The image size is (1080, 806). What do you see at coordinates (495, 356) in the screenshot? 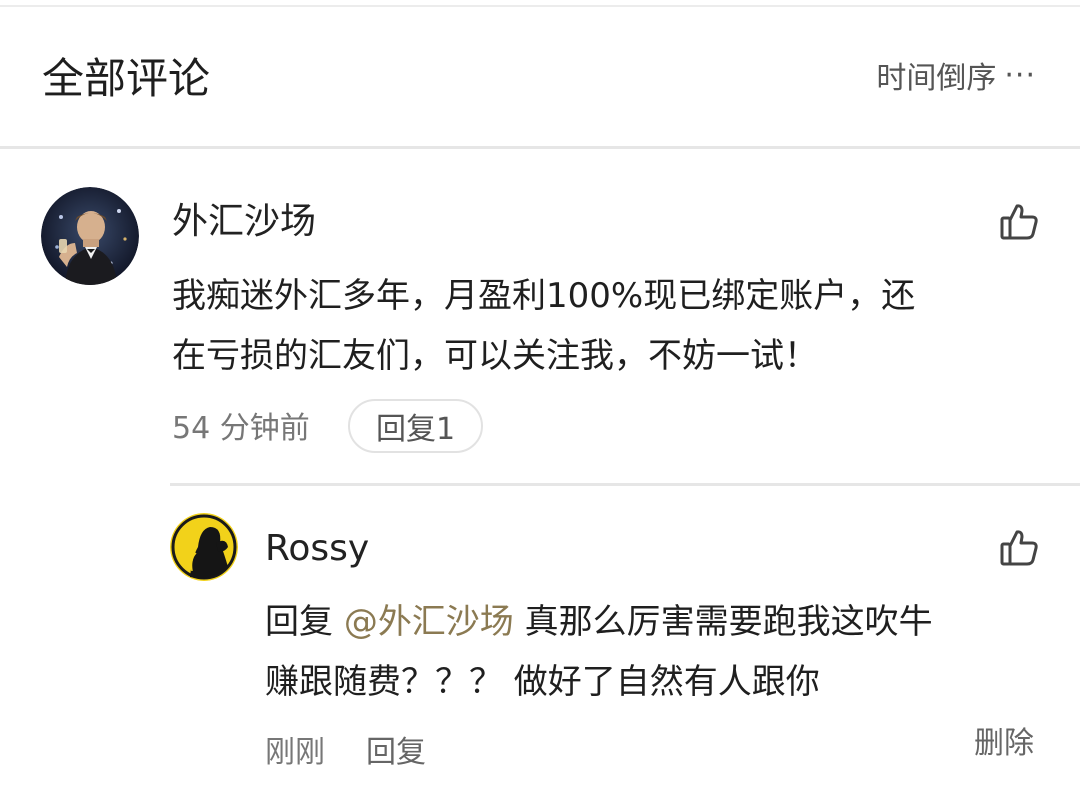
I see `comment-content-line: 在亏损的汇友们，可以关注我，不妨一试！` at bounding box center [495, 356].